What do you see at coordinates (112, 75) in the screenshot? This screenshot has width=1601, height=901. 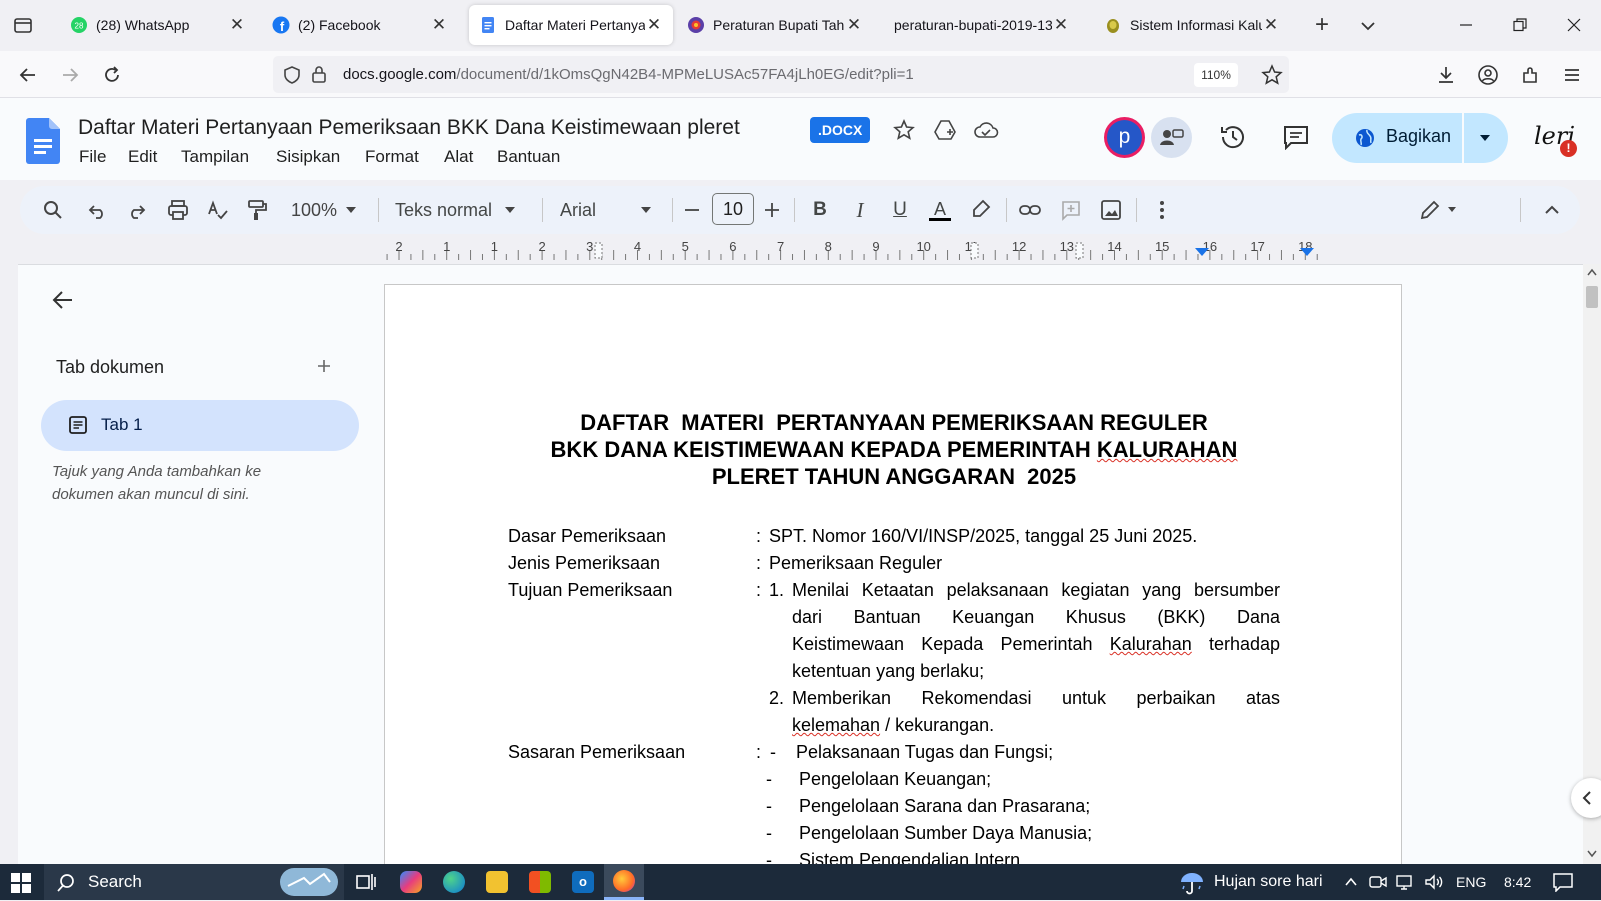 I see `reload-icon` at bounding box center [112, 75].